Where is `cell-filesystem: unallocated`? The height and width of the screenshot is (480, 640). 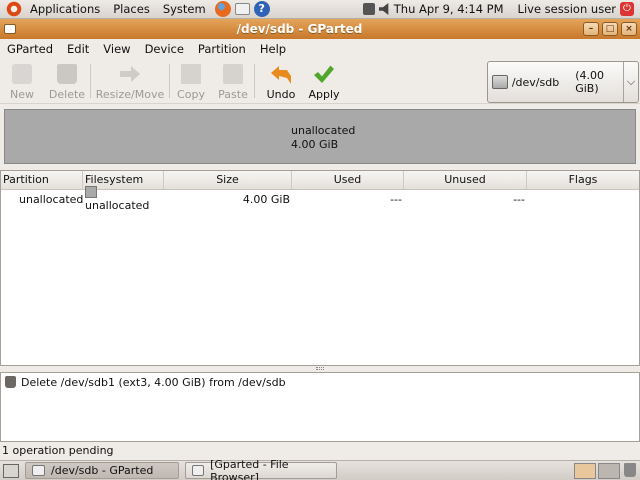
cell-filesystem: unallocated is located at coordinates (123, 199).